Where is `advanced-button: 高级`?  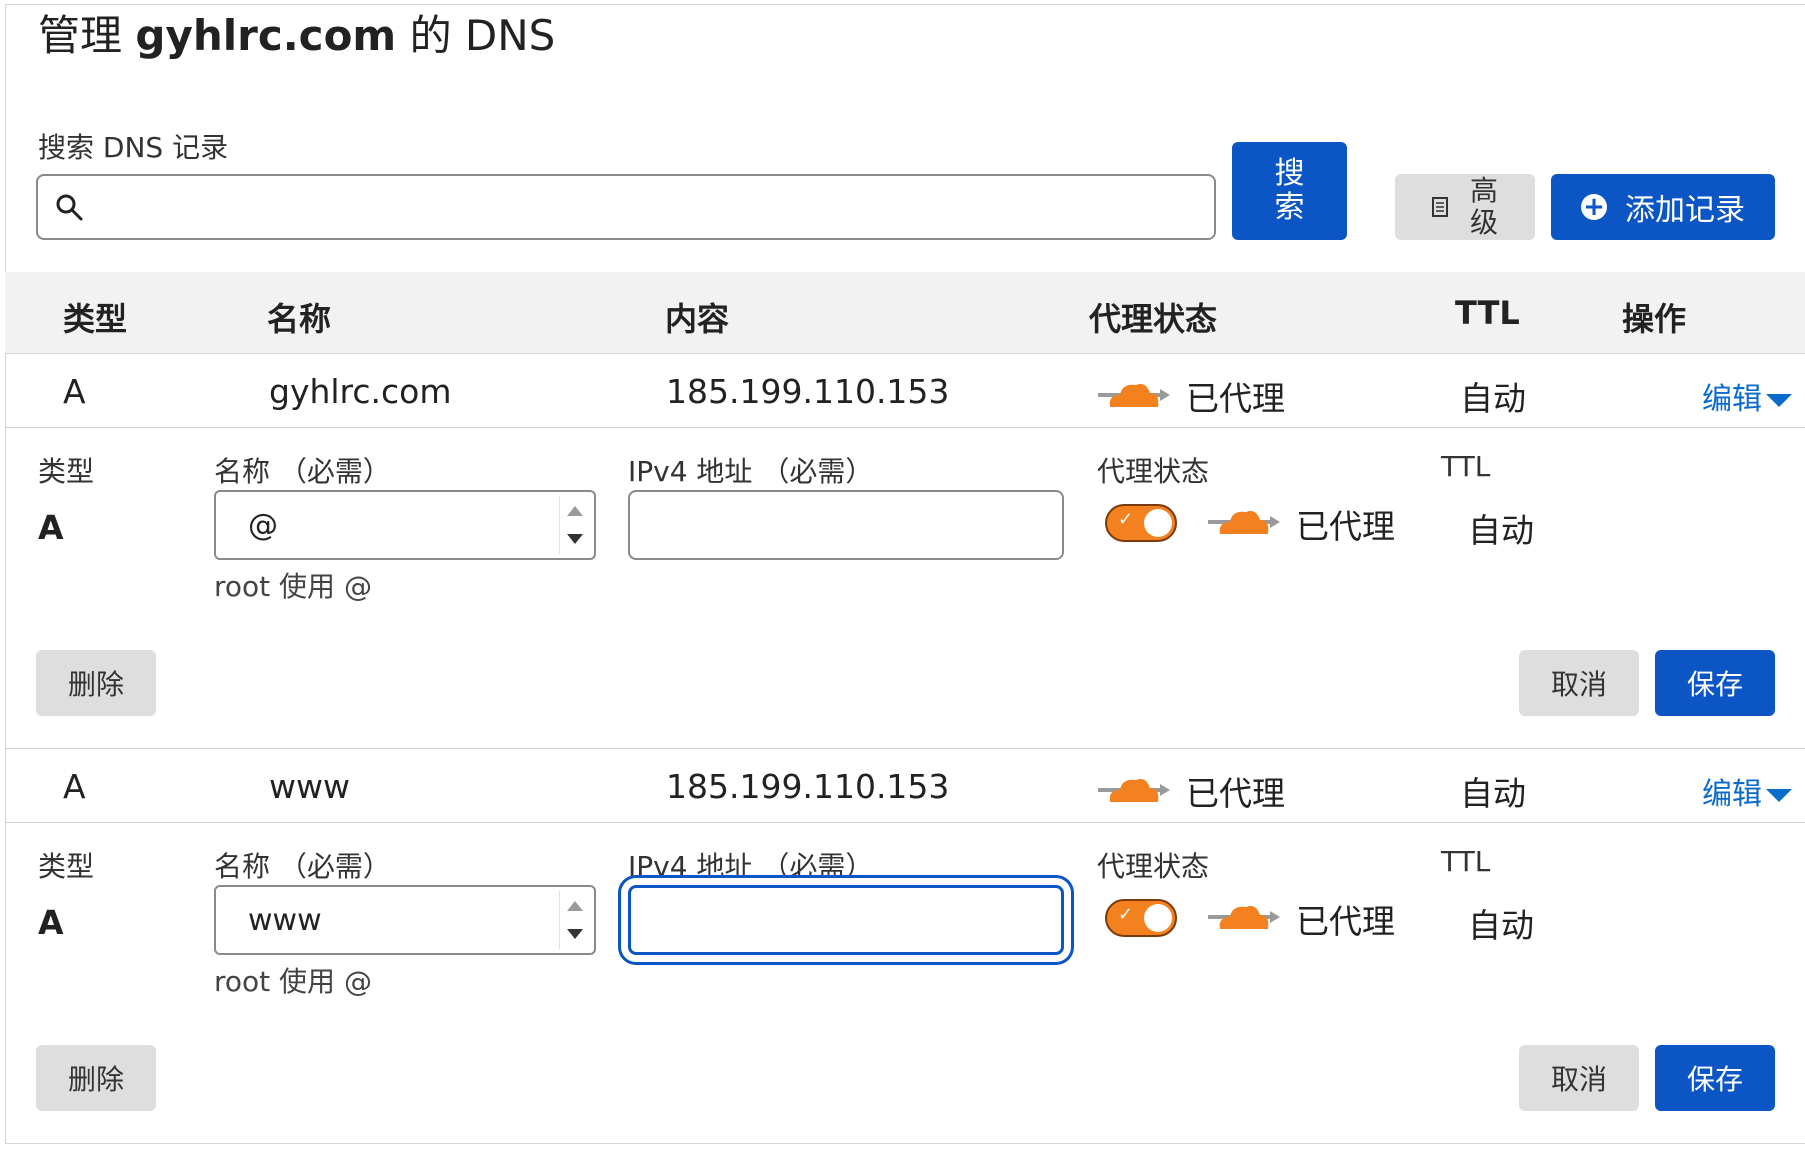 advanced-button: 高级 is located at coordinates (1465, 207).